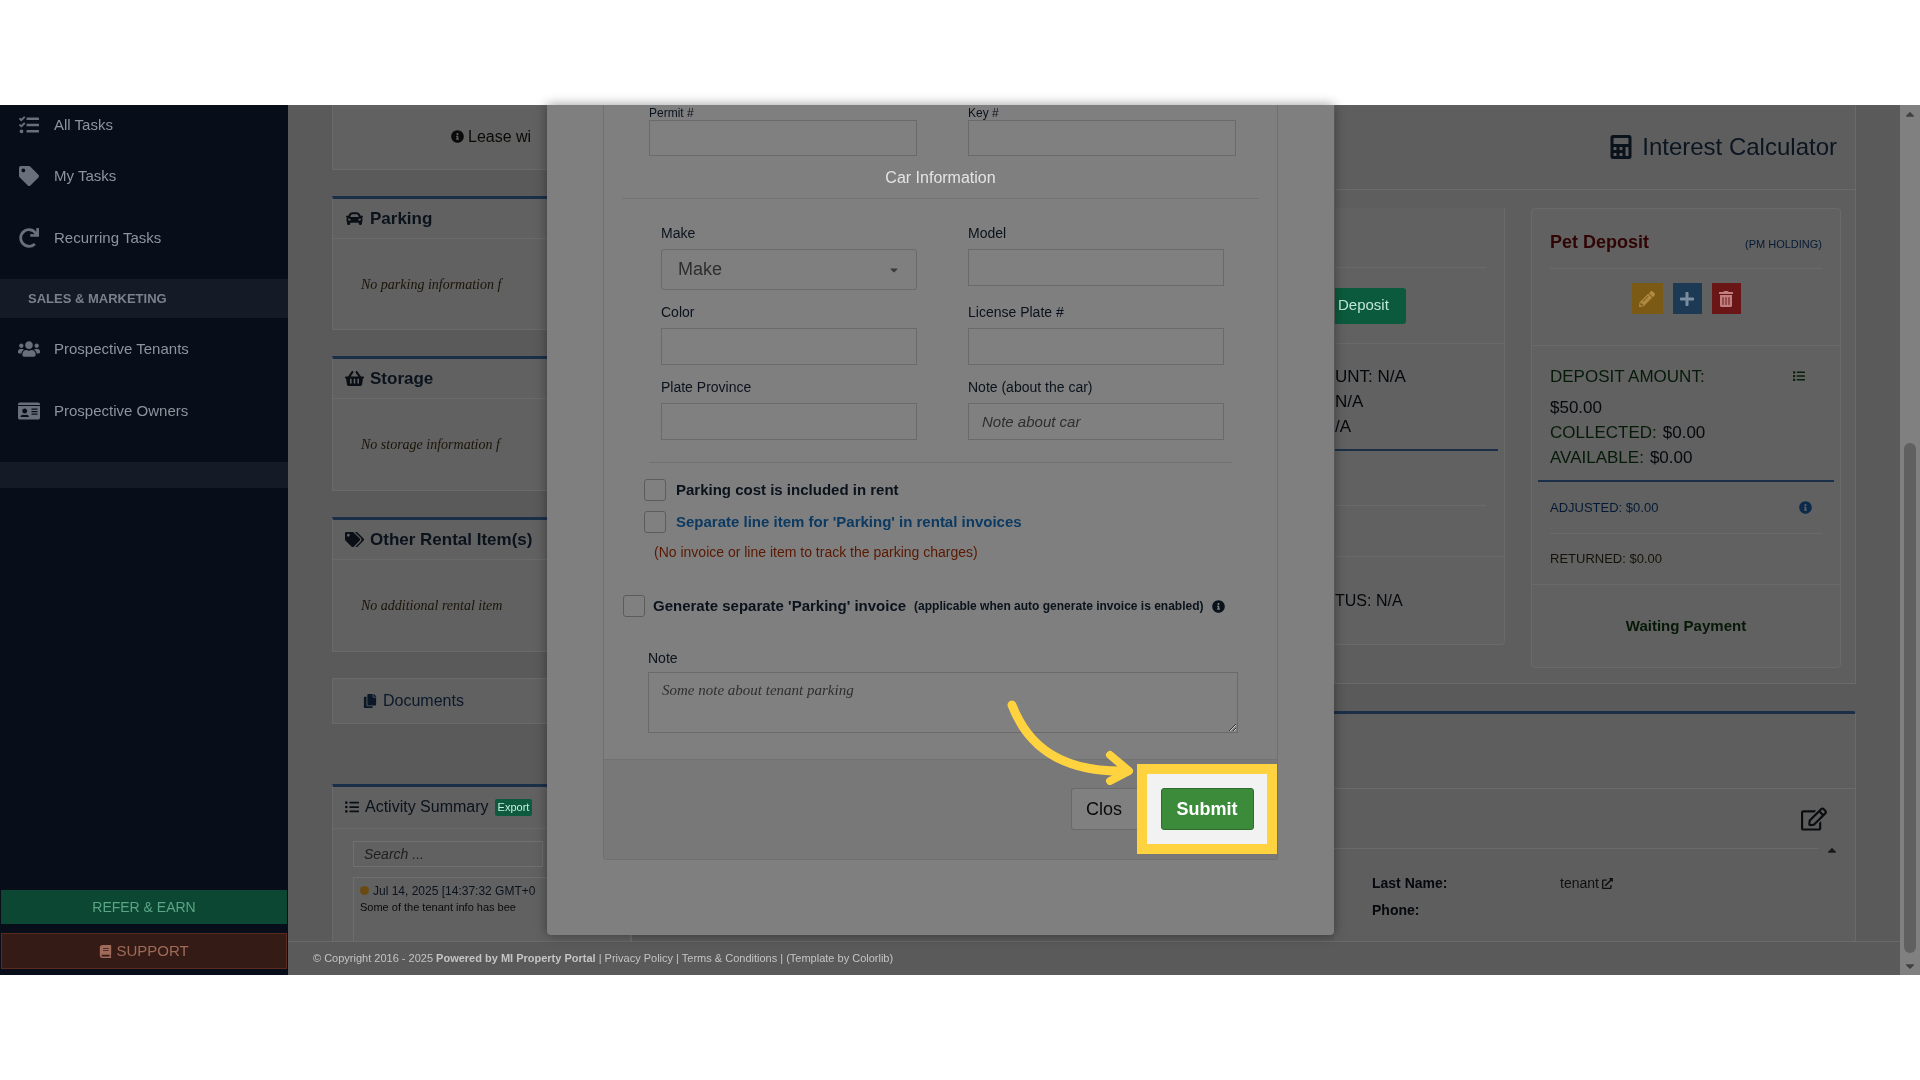 The width and height of the screenshot is (1920, 1080). I want to click on holding-label: (PM HOLDING), so click(1783, 244).